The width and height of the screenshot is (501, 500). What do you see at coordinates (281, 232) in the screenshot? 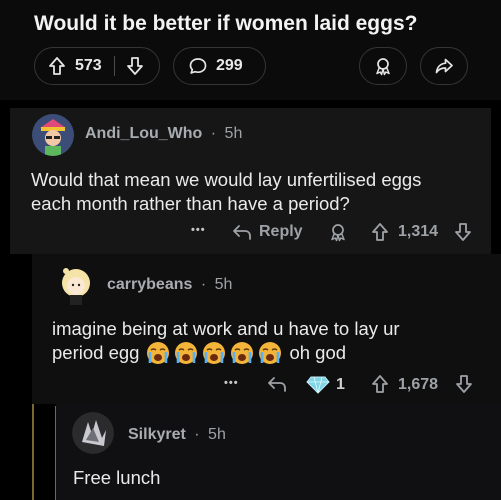
I see `reply-button: Reply` at bounding box center [281, 232].